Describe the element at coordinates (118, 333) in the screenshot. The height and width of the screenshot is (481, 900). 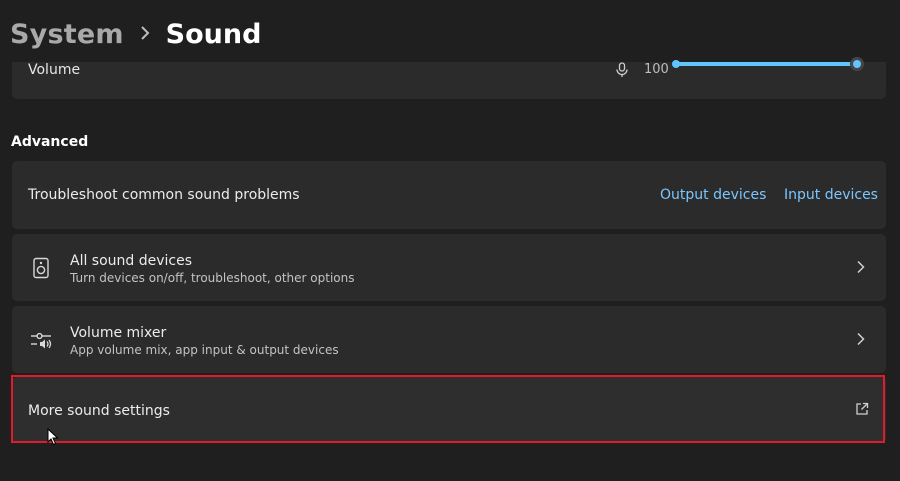
I see `volume-mixer-title: Volume mixer` at that location.